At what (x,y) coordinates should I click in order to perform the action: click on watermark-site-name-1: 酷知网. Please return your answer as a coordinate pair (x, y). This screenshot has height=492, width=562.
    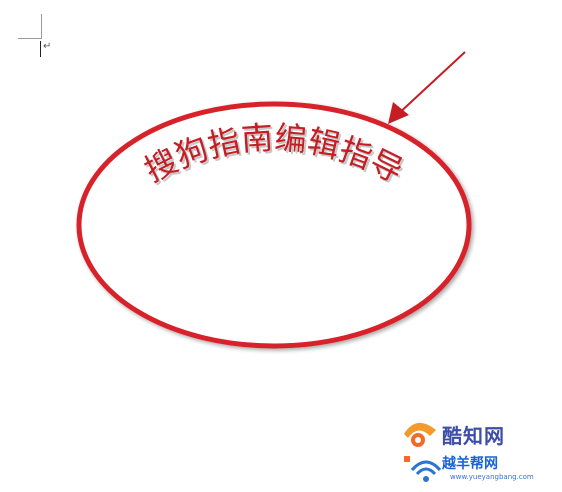
    Looking at the image, I should click on (473, 436).